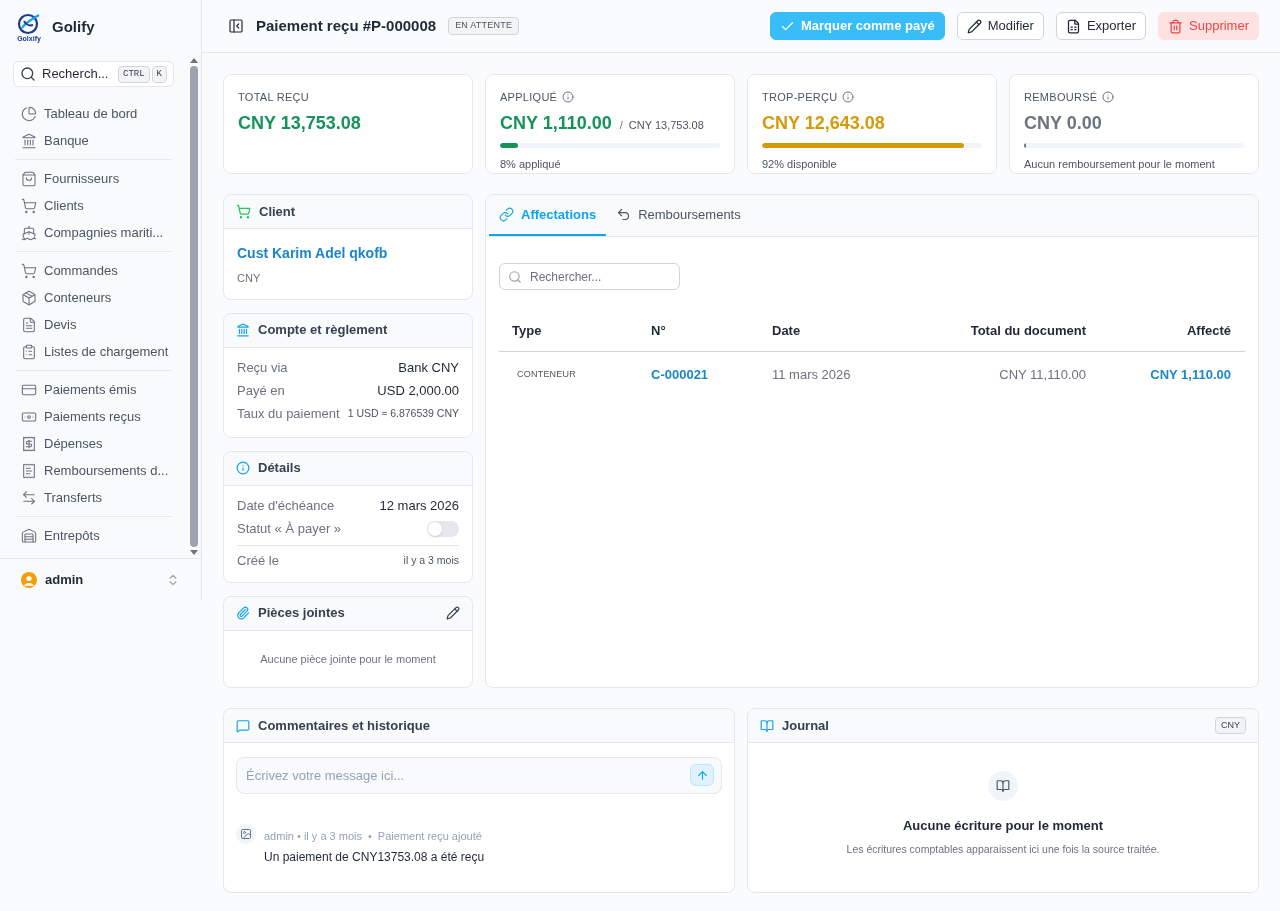  I want to click on arrows-icon, so click(29, 497).